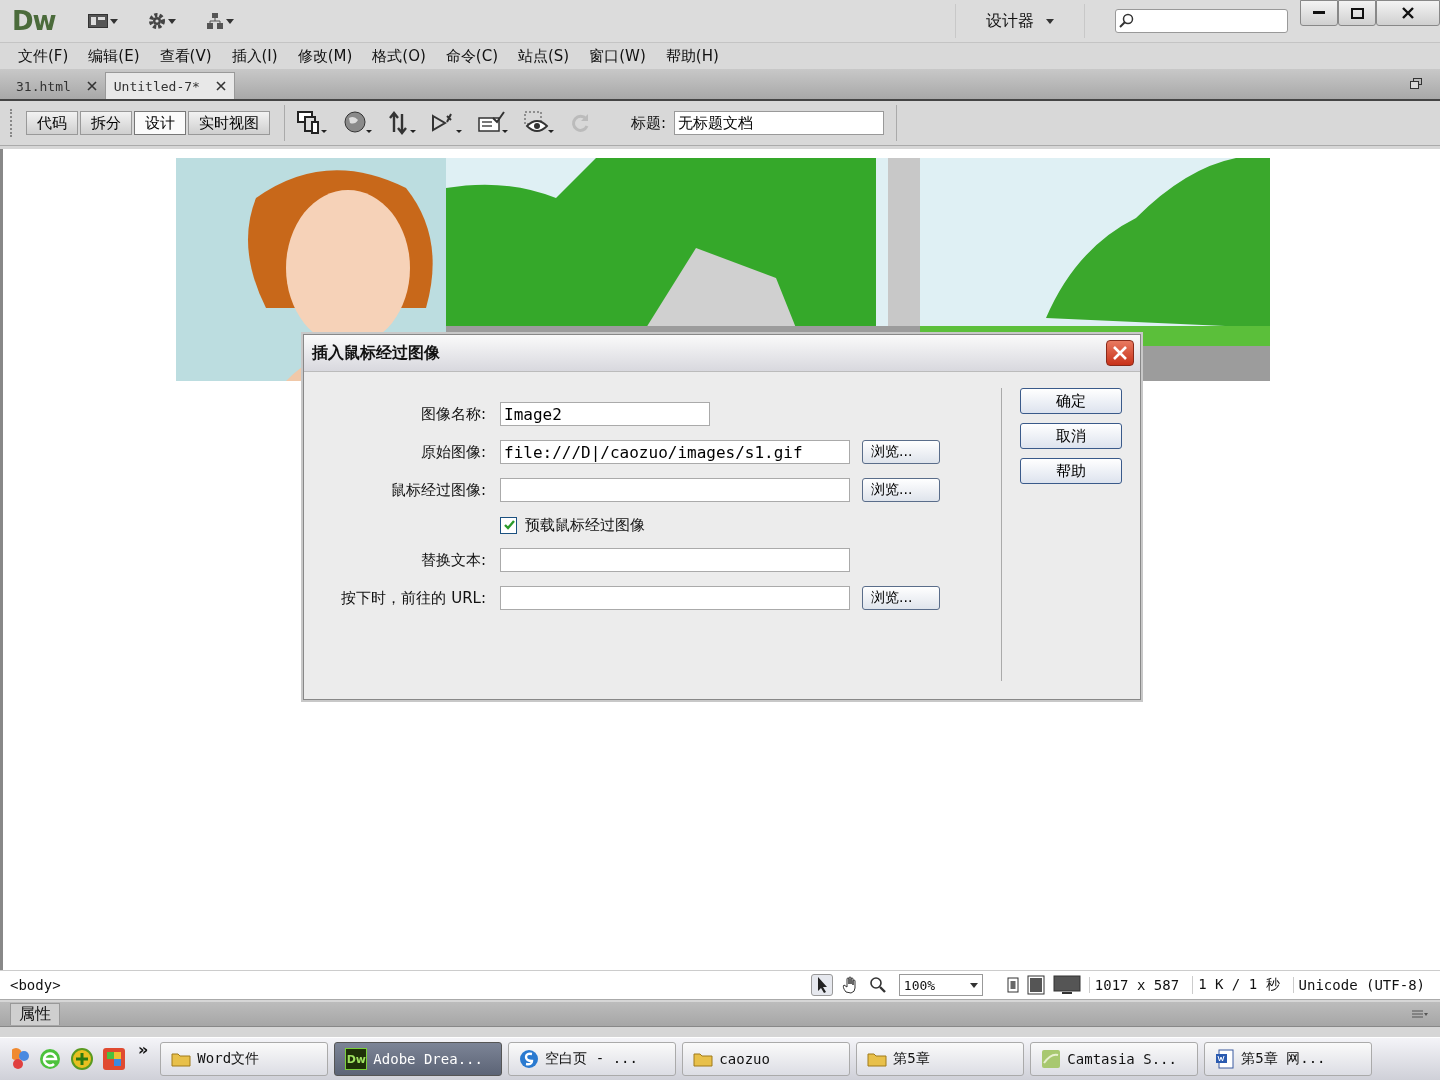  Describe the element at coordinates (256, 56) in the screenshot. I see `menu-item: 插入(I)` at that location.